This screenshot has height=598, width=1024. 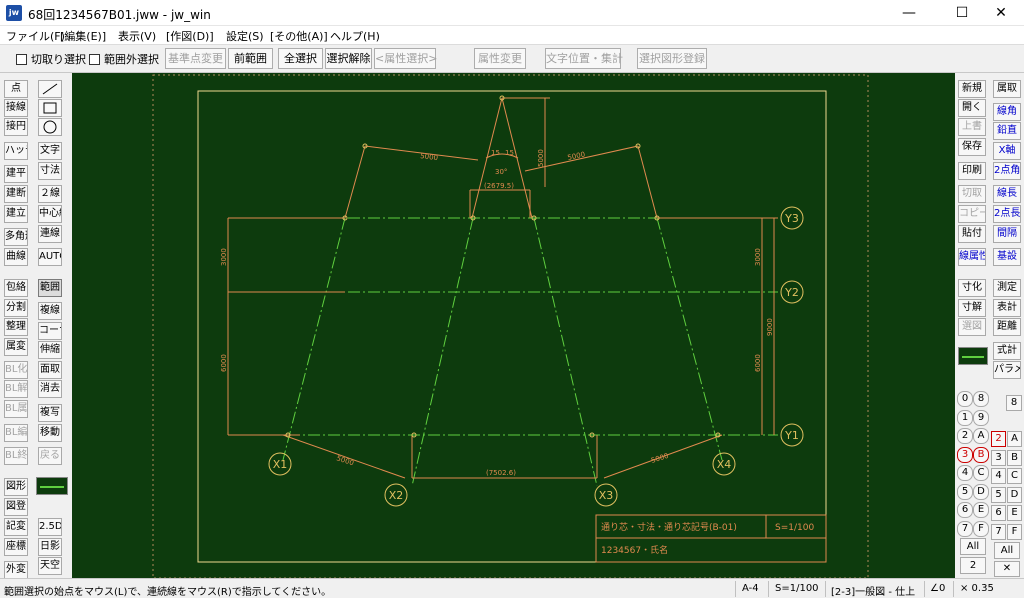 What do you see at coordinates (500, 58) in the screenshot?
I see `attribute-change-button: 属性変更` at bounding box center [500, 58].